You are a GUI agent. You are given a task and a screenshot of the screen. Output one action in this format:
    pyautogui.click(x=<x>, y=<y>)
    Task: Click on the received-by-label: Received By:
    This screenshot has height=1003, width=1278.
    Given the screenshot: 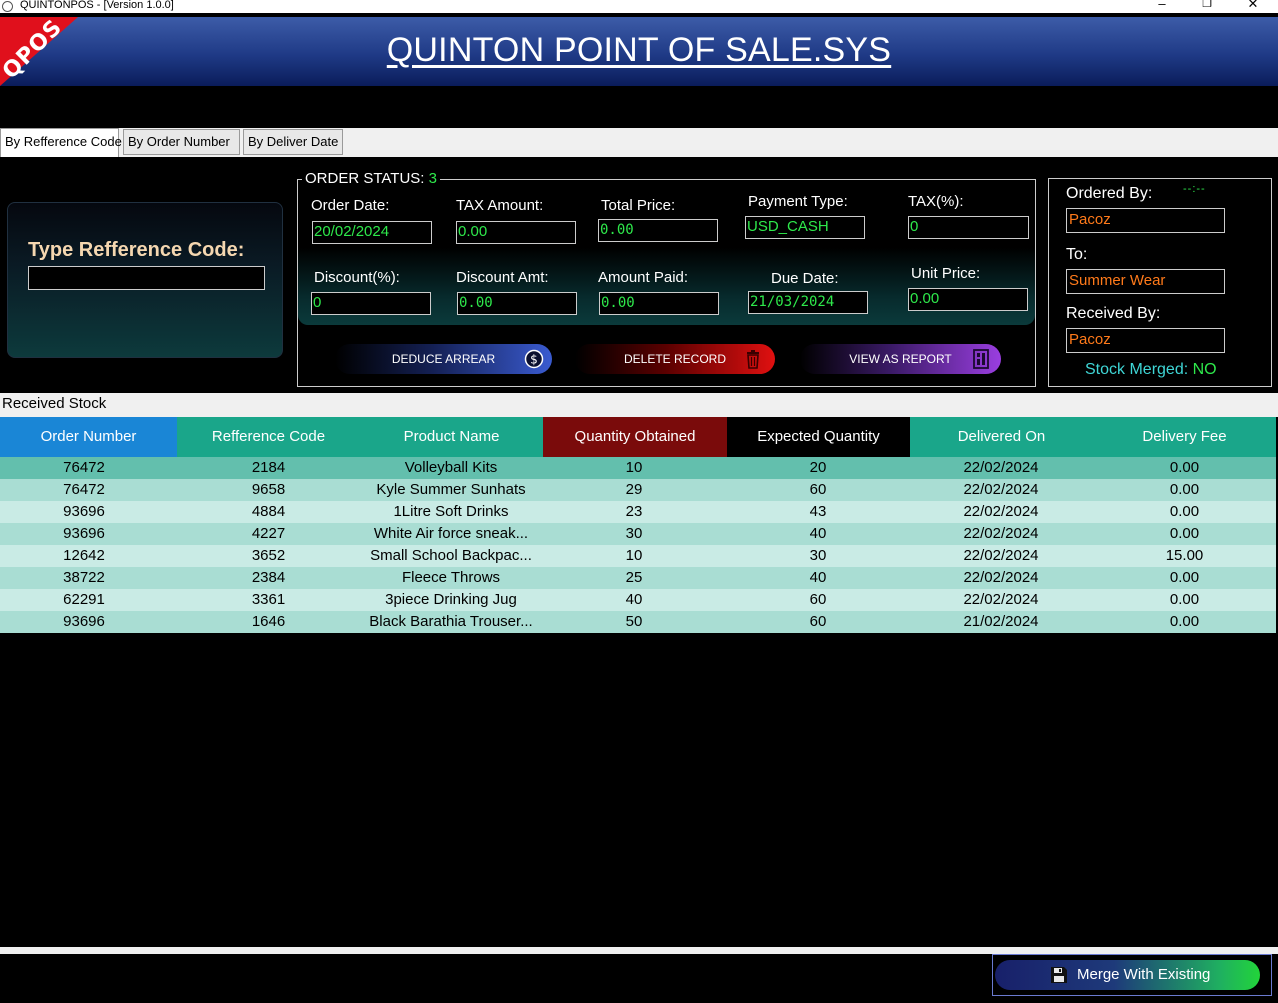 What is the action you would take?
    pyautogui.click(x=1113, y=313)
    